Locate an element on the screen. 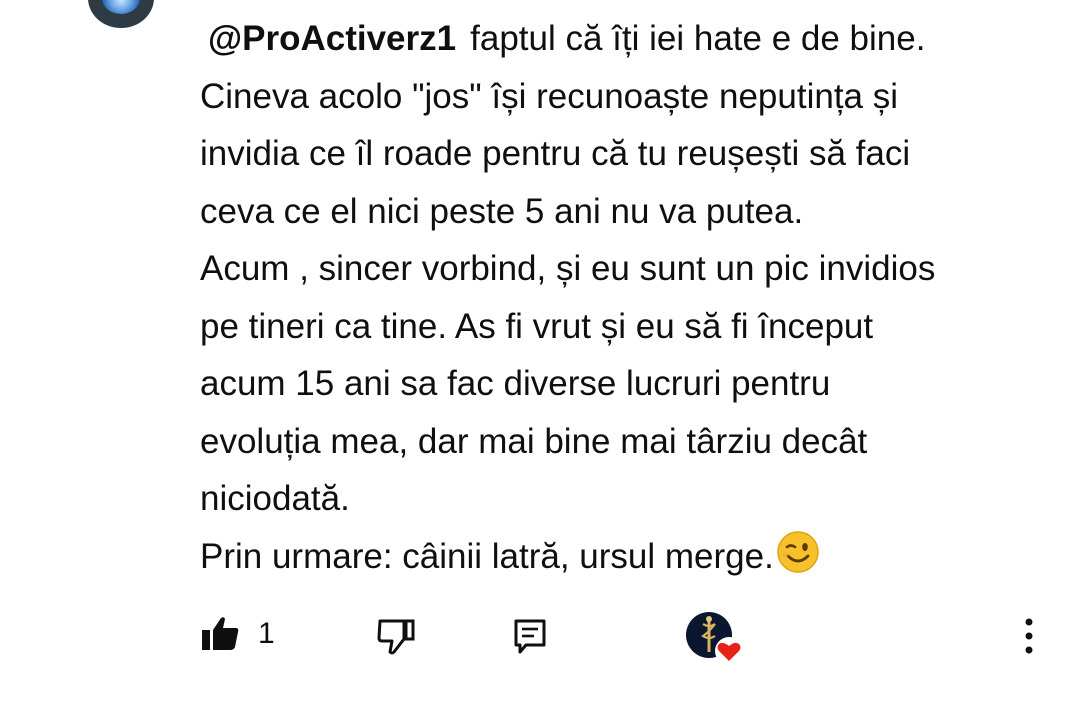 This screenshot has height=706, width=1080. comment-line-10: Prin urmare: câinii latră, ursul merge. is located at coordinates (620, 557).